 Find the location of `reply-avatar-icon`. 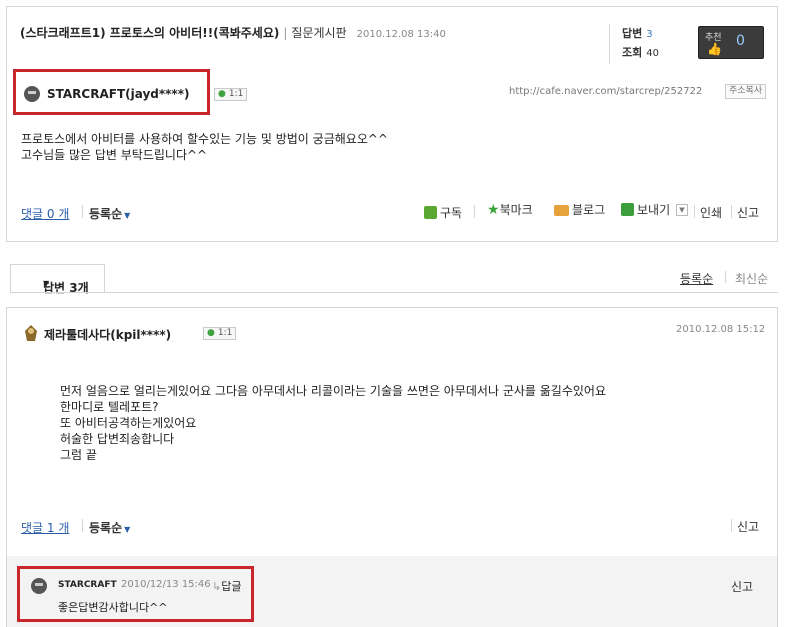

reply-avatar-icon is located at coordinates (39, 586).